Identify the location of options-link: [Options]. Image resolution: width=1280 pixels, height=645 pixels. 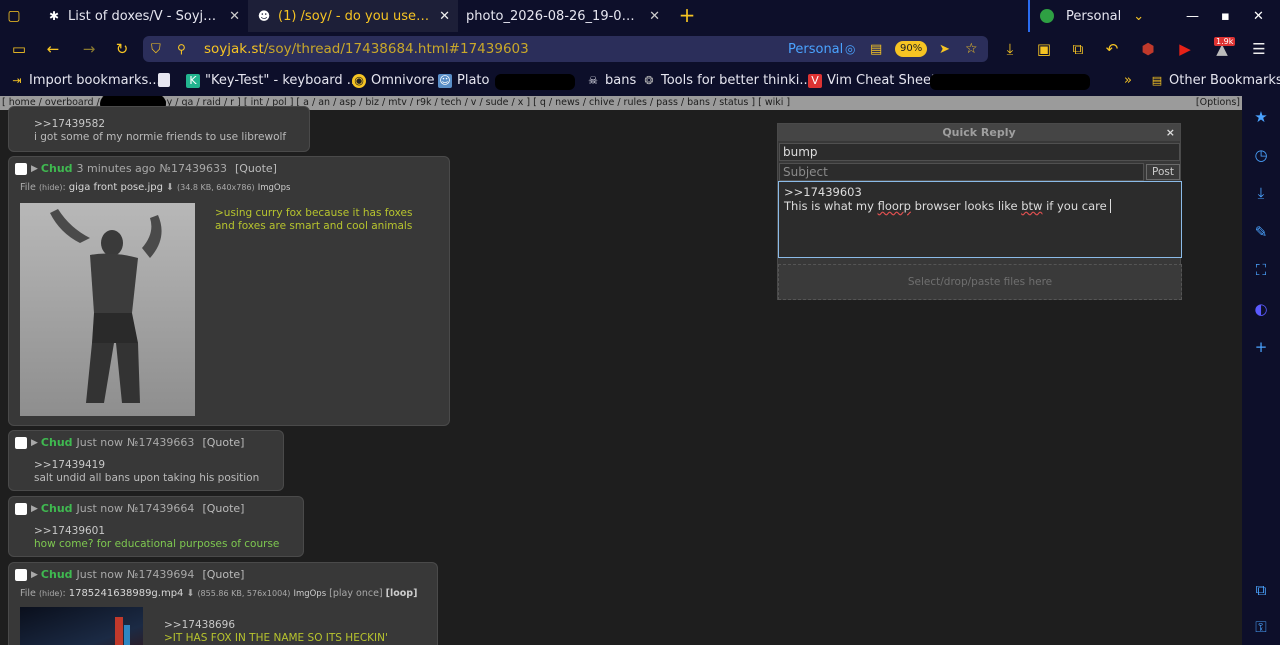
(1218, 103).